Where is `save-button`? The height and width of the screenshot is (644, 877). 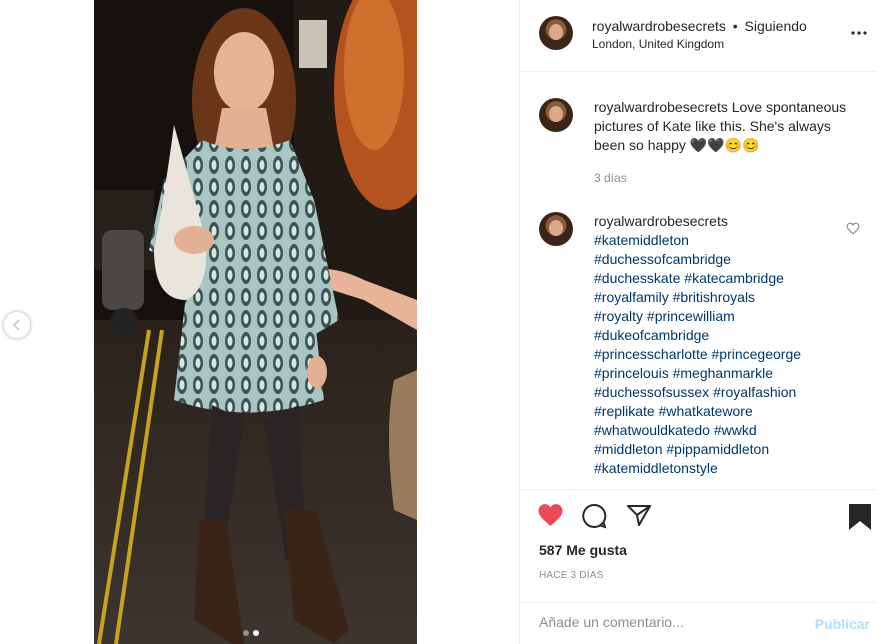 save-button is located at coordinates (860, 519).